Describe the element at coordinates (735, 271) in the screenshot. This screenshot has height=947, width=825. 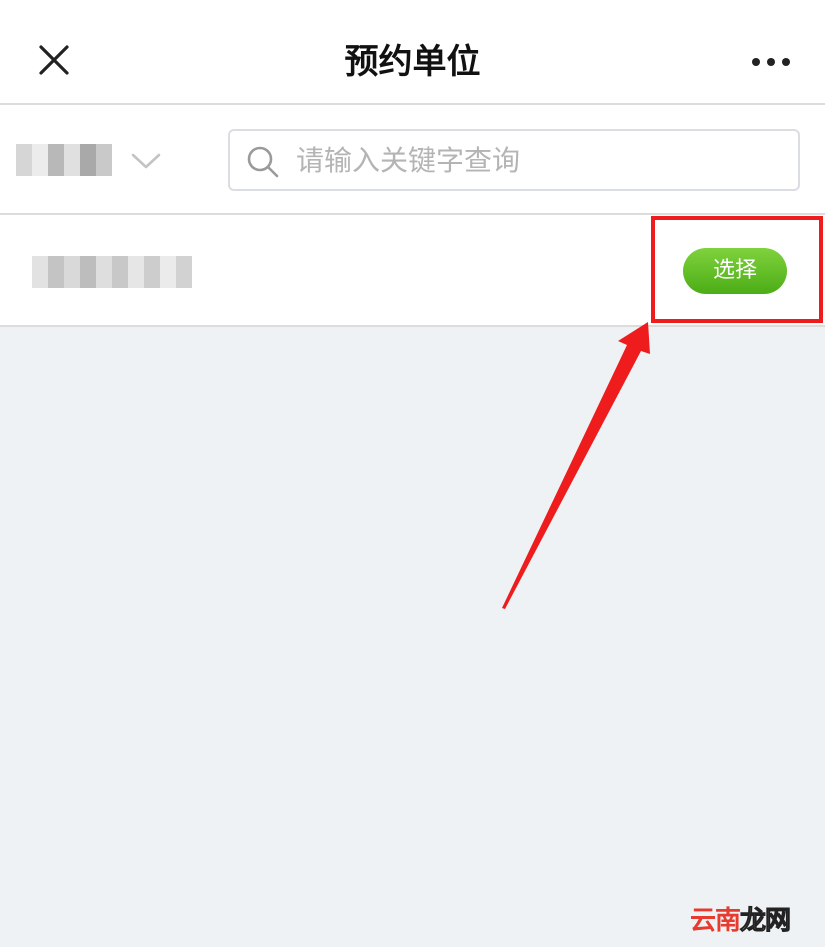
I see `select-button: 选择` at that location.